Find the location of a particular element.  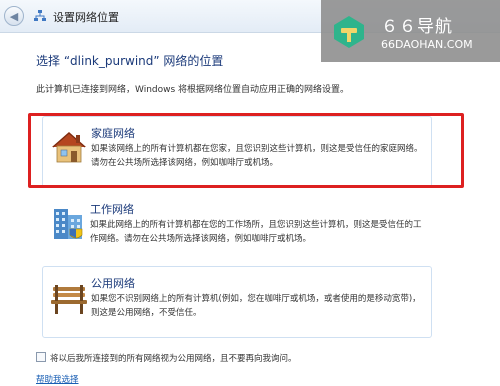

watermark-url: 66DAOHAN.COM is located at coordinates (427, 44).